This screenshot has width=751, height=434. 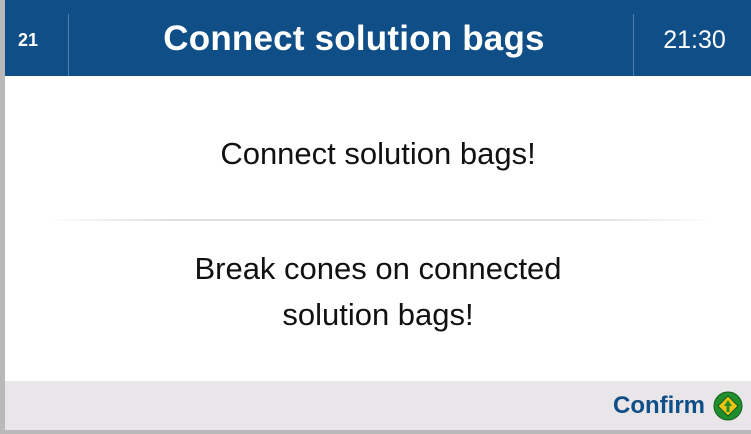 What do you see at coordinates (728, 406) in the screenshot?
I see `green-diamond-arrow-icon` at bounding box center [728, 406].